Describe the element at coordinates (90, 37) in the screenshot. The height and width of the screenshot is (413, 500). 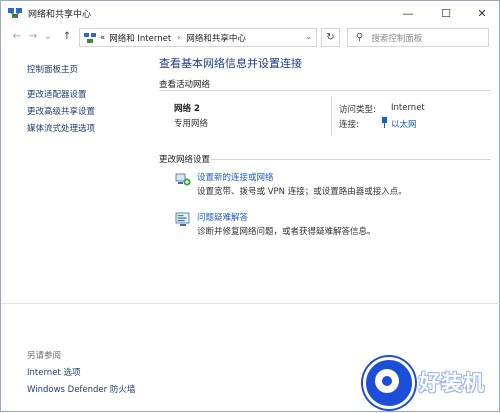
I see `network-location-icon` at that location.